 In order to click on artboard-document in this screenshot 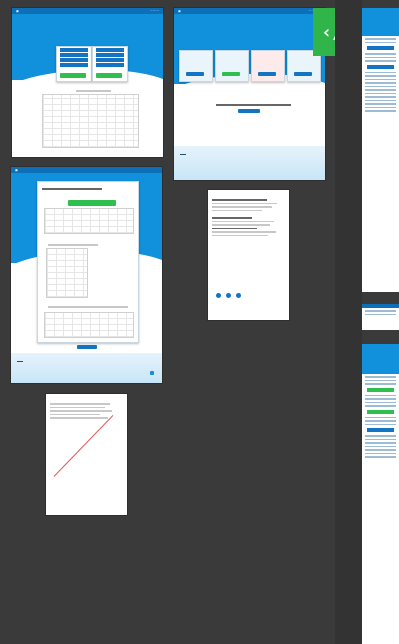, I will do `click(248, 255)`.